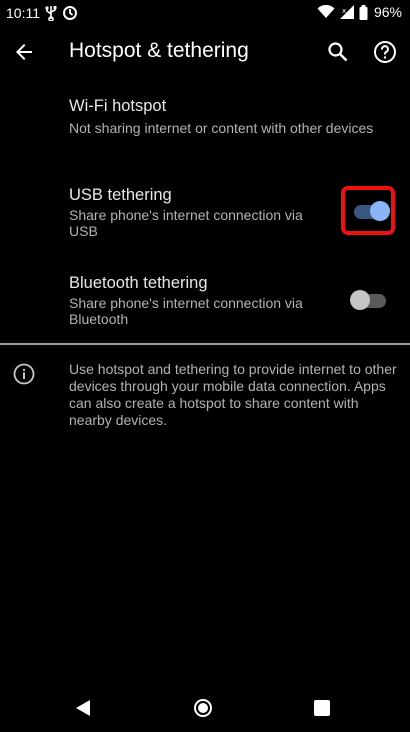 Image resolution: width=410 pixels, height=732 pixels. I want to click on navigation-bar, so click(205, 708).